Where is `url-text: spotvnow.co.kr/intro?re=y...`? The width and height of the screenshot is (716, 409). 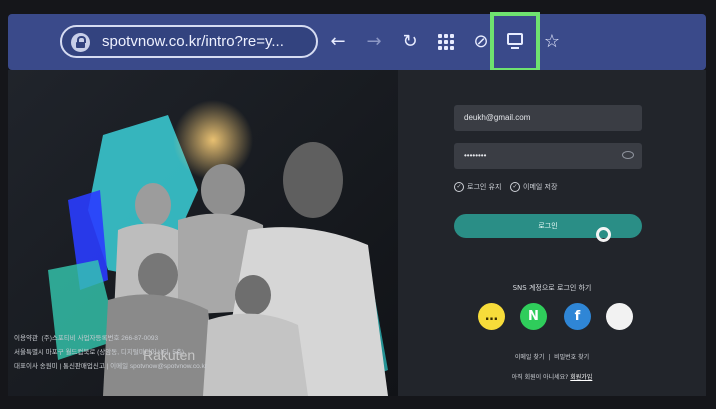 url-text: spotvnow.co.kr/intro?re=y... is located at coordinates (193, 41).